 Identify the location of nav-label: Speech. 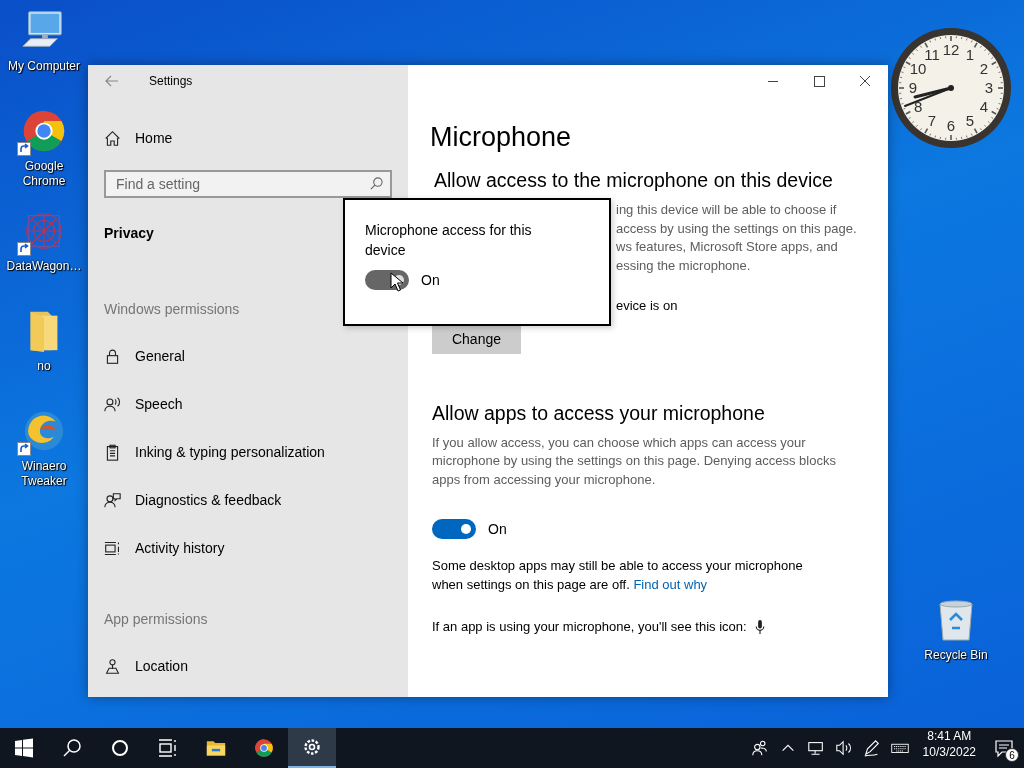
(159, 404).